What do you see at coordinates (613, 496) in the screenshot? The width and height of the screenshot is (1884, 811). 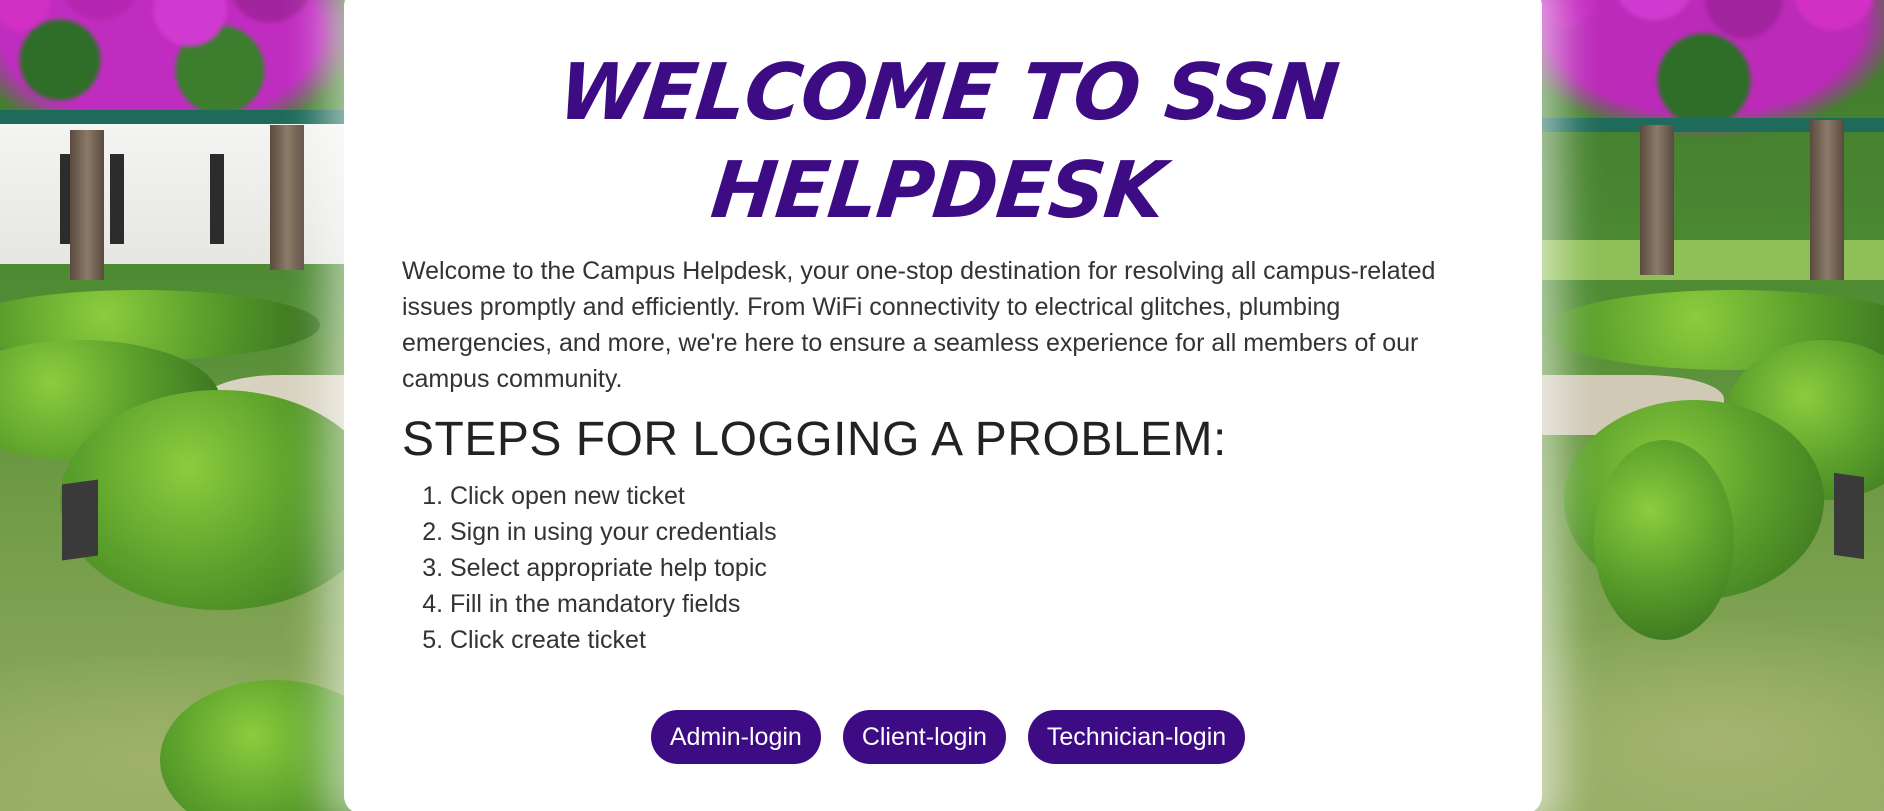 I see `step-item: Click open new ticket` at bounding box center [613, 496].